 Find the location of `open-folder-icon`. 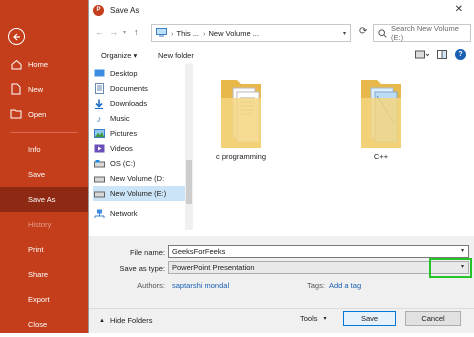

open-folder-icon is located at coordinates (16, 114).